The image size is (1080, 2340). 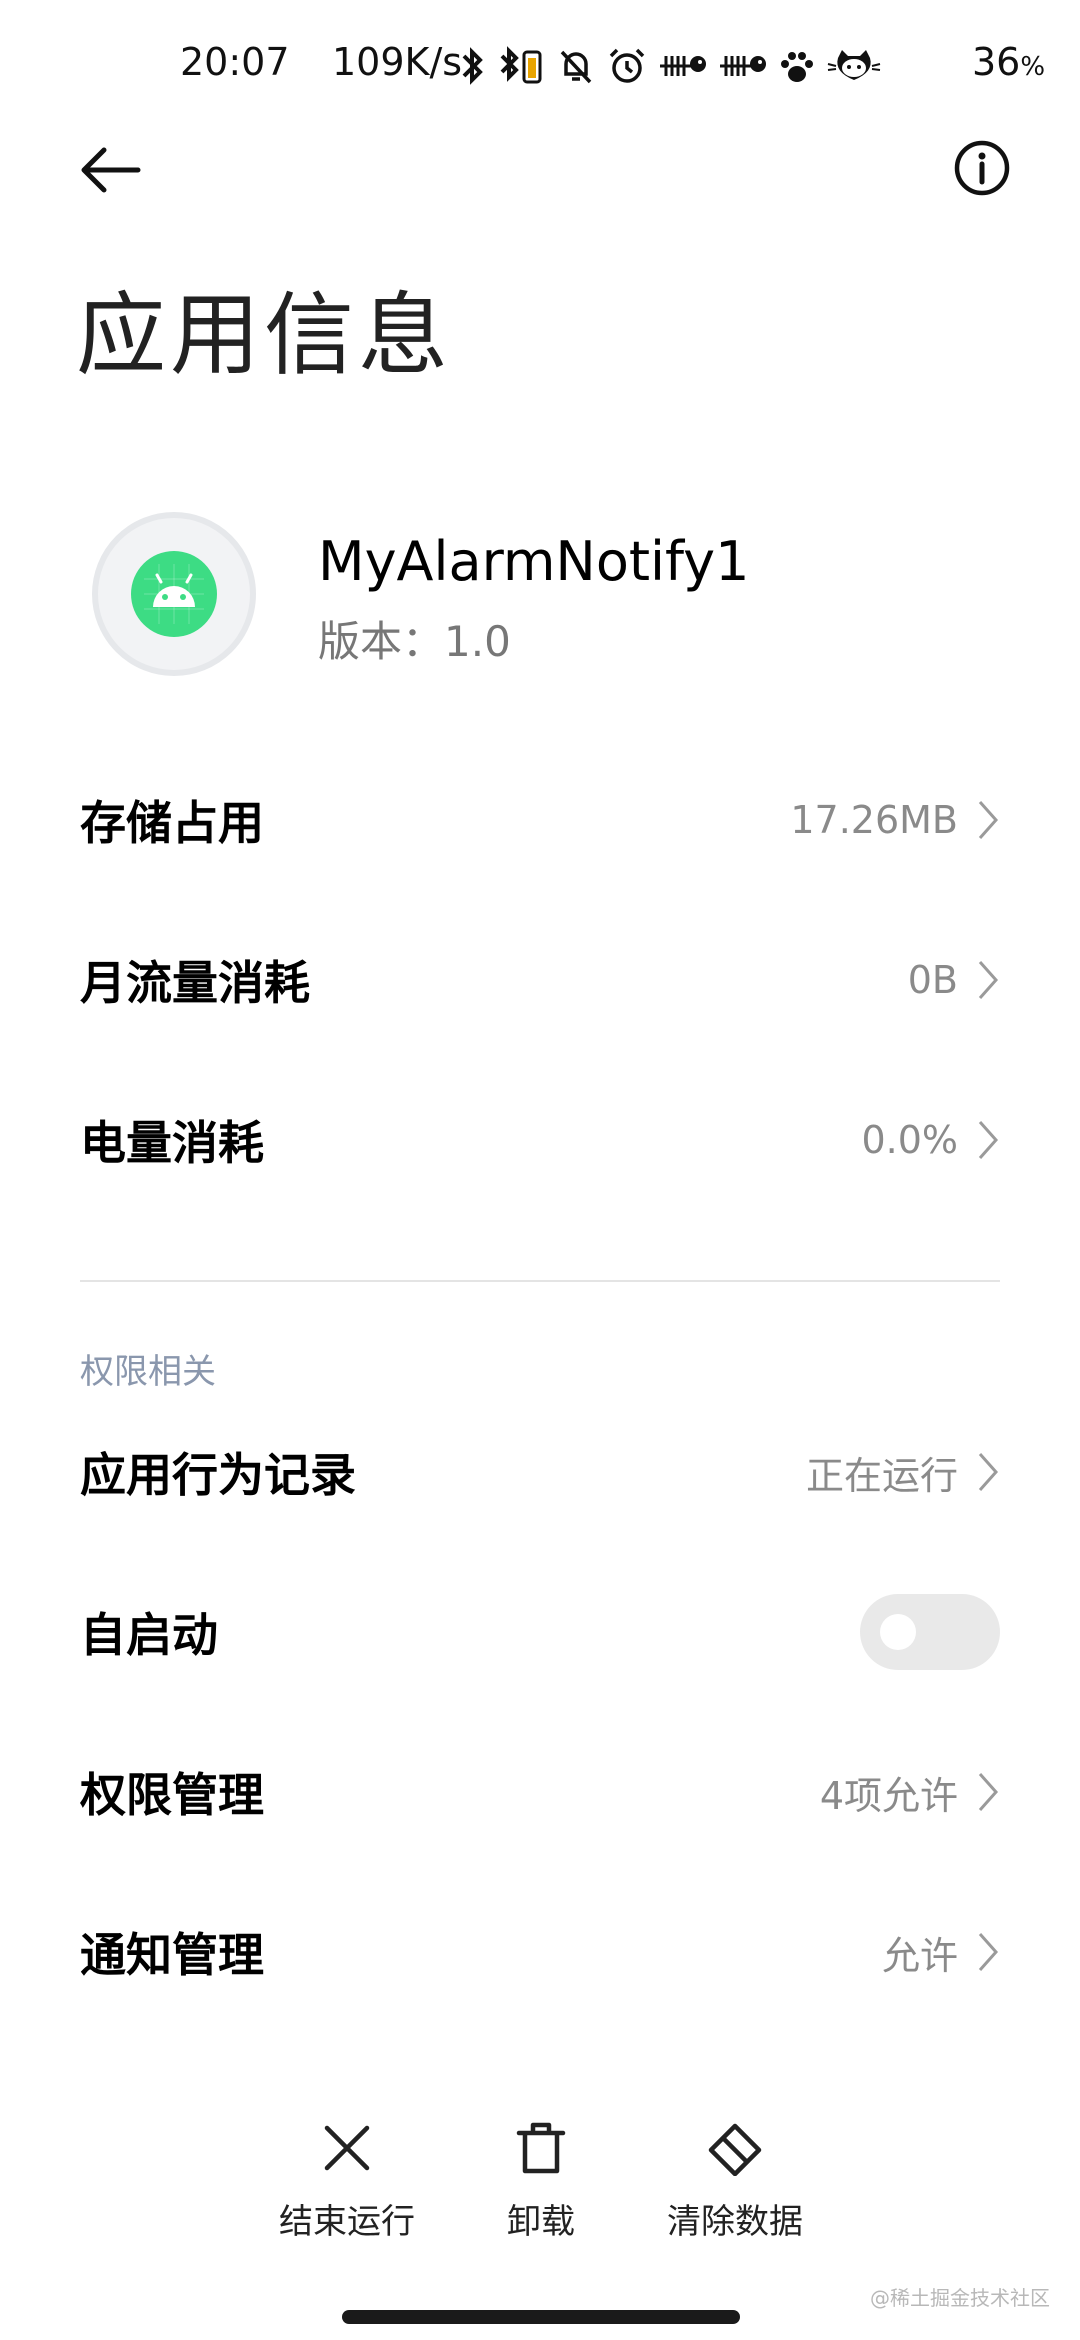 I want to click on row-storage: 存储占用 17.26MB, so click(x=540, y=820).